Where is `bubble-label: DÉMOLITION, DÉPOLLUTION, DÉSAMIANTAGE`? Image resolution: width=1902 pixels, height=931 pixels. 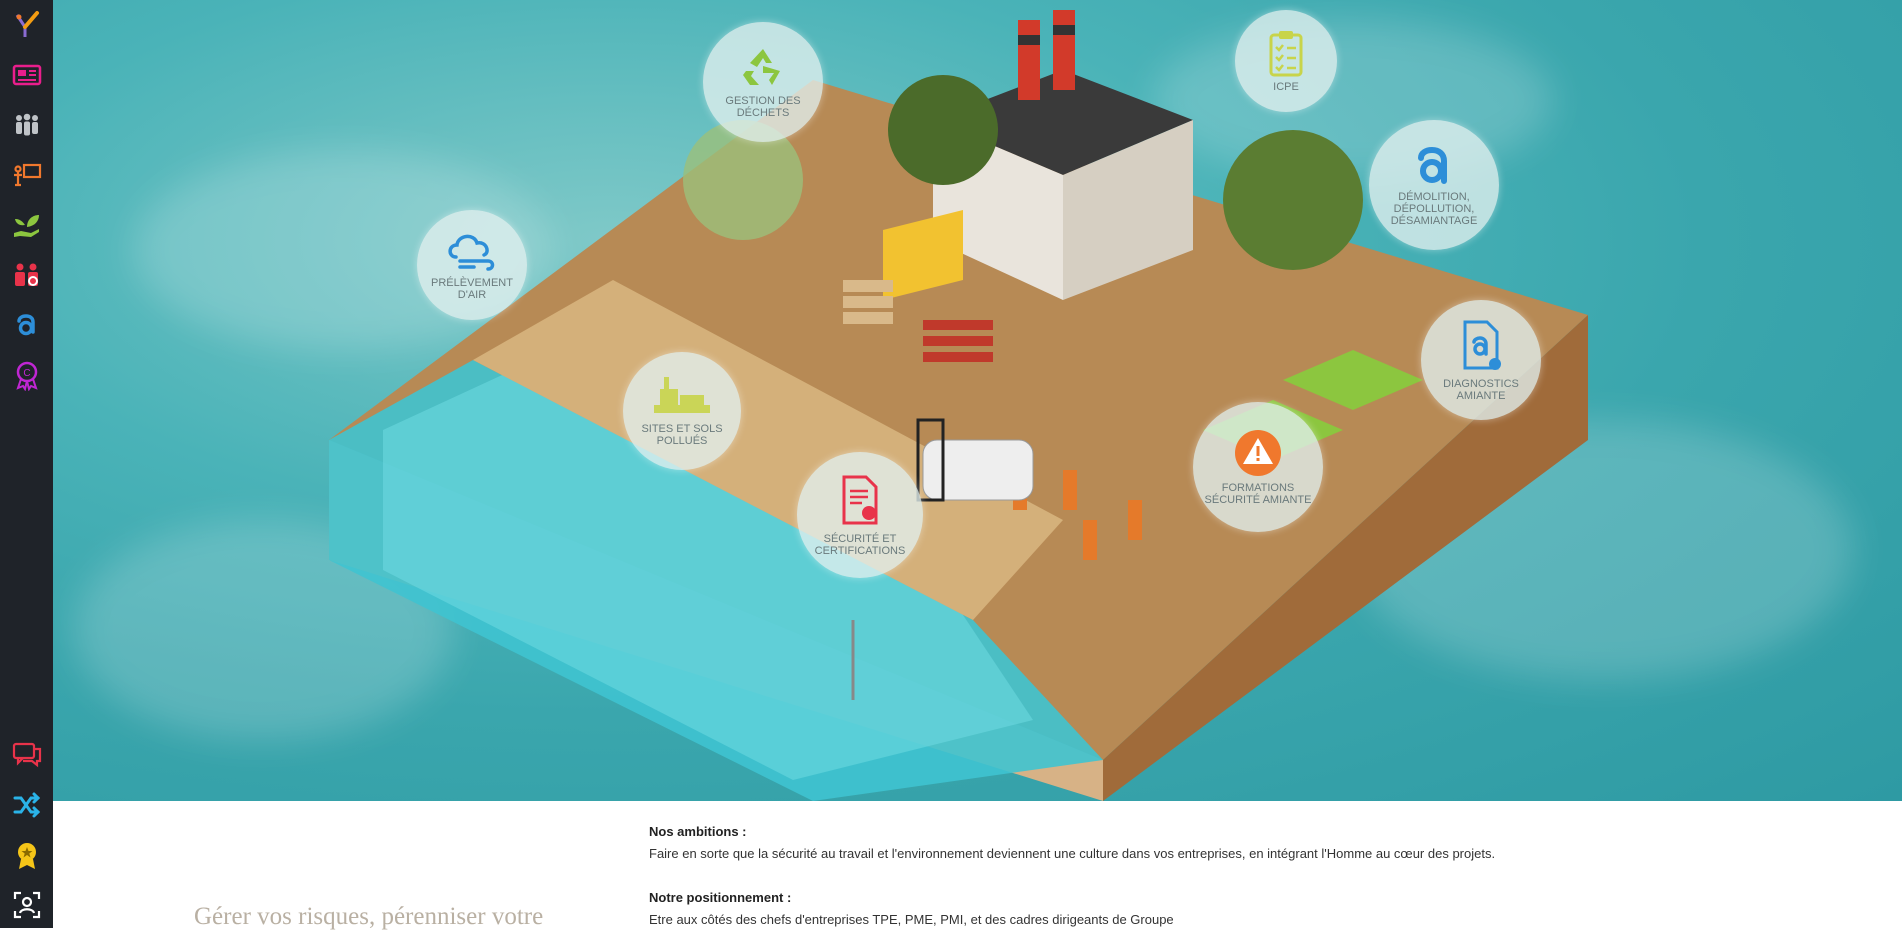 bubble-label: DÉMOLITION, DÉPOLLUTION, DÉSAMIANTAGE is located at coordinates (1434, 209).